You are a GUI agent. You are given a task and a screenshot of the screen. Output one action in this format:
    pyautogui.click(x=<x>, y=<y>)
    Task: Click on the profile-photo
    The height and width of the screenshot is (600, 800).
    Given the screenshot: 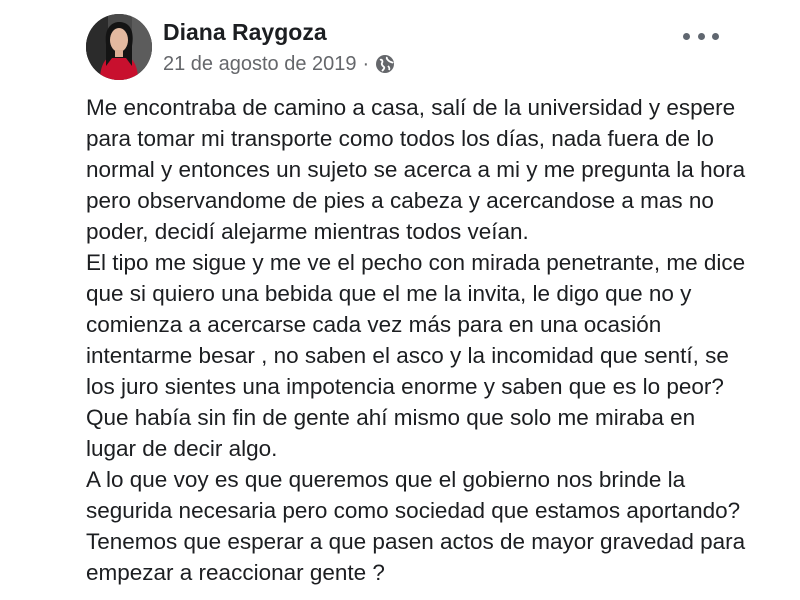 What is the action you would take?
    pyautogui.click(x=119, y=47)
    